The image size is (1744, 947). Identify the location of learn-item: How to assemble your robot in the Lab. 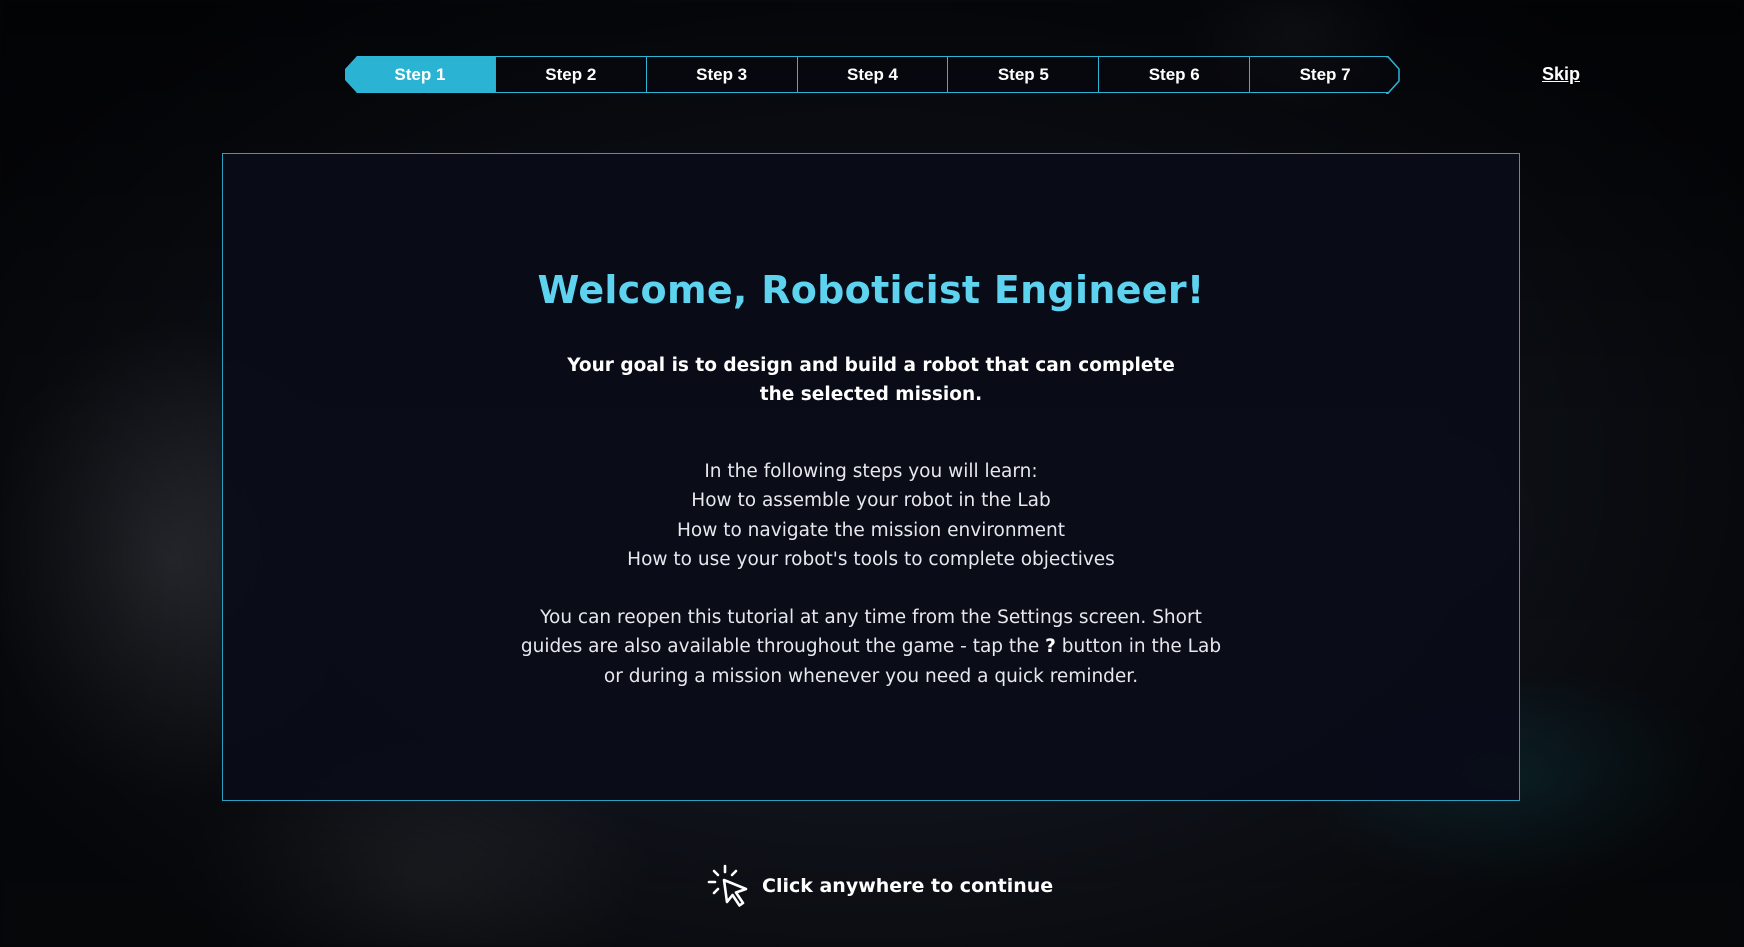
(871, 501).